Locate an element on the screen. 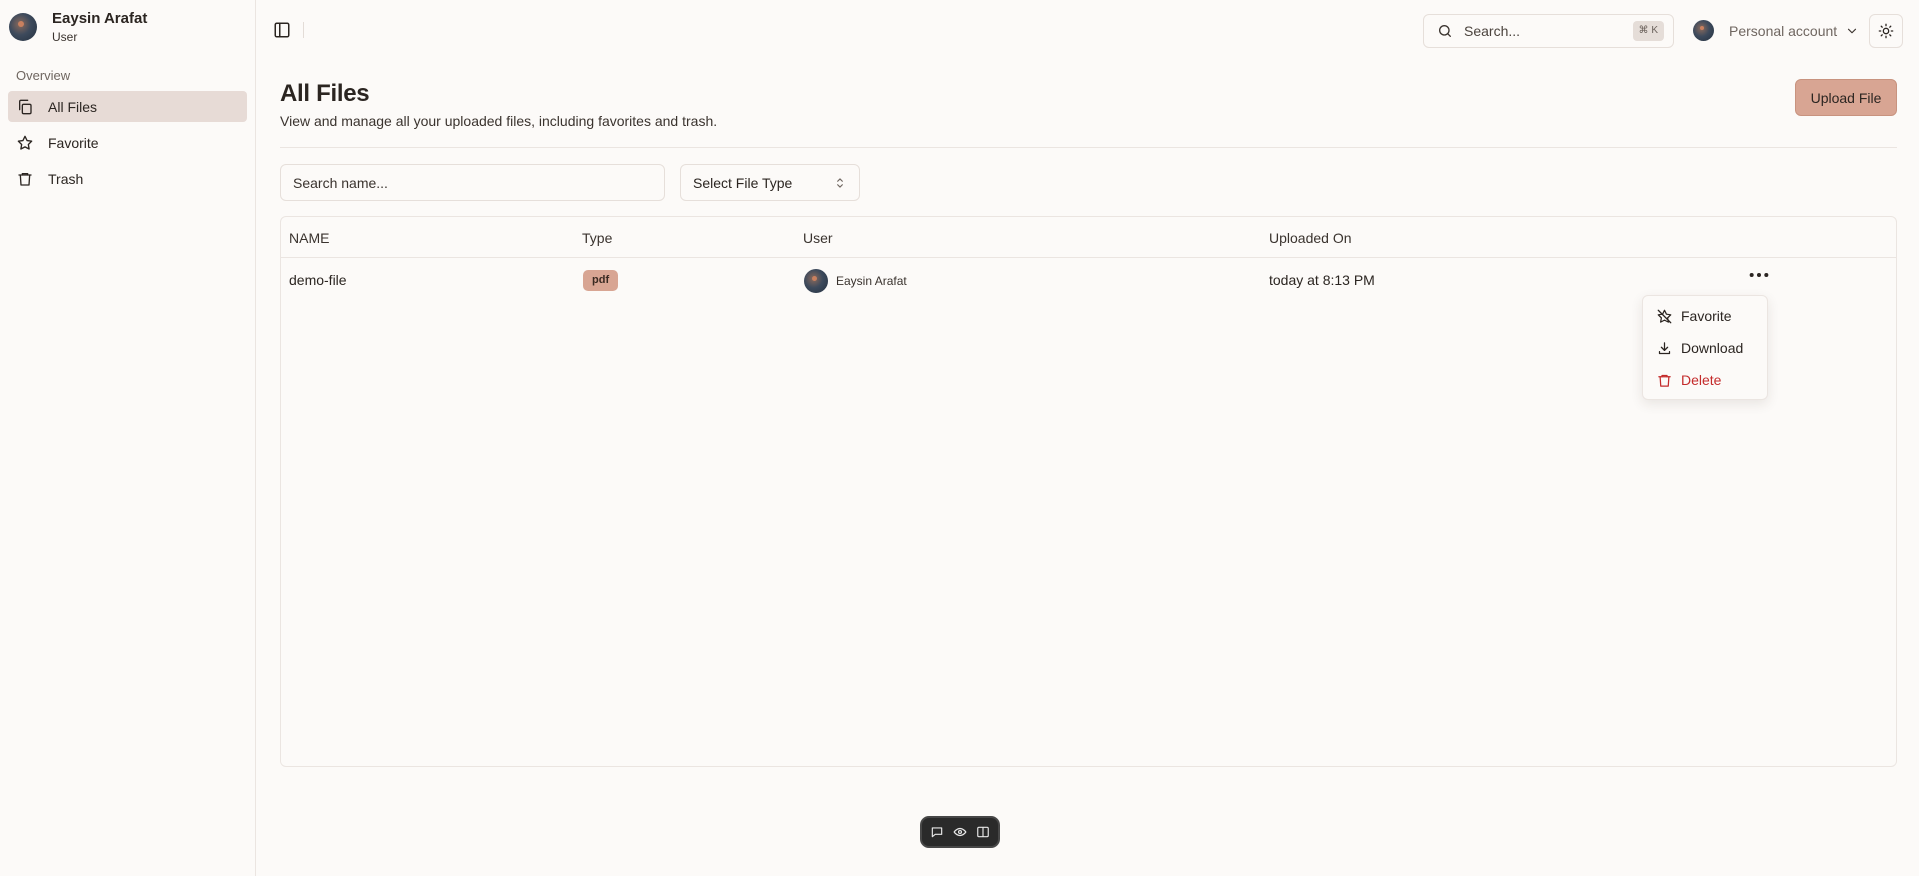  sidebar-item-label: All Files is located at coordinates (73, 106).